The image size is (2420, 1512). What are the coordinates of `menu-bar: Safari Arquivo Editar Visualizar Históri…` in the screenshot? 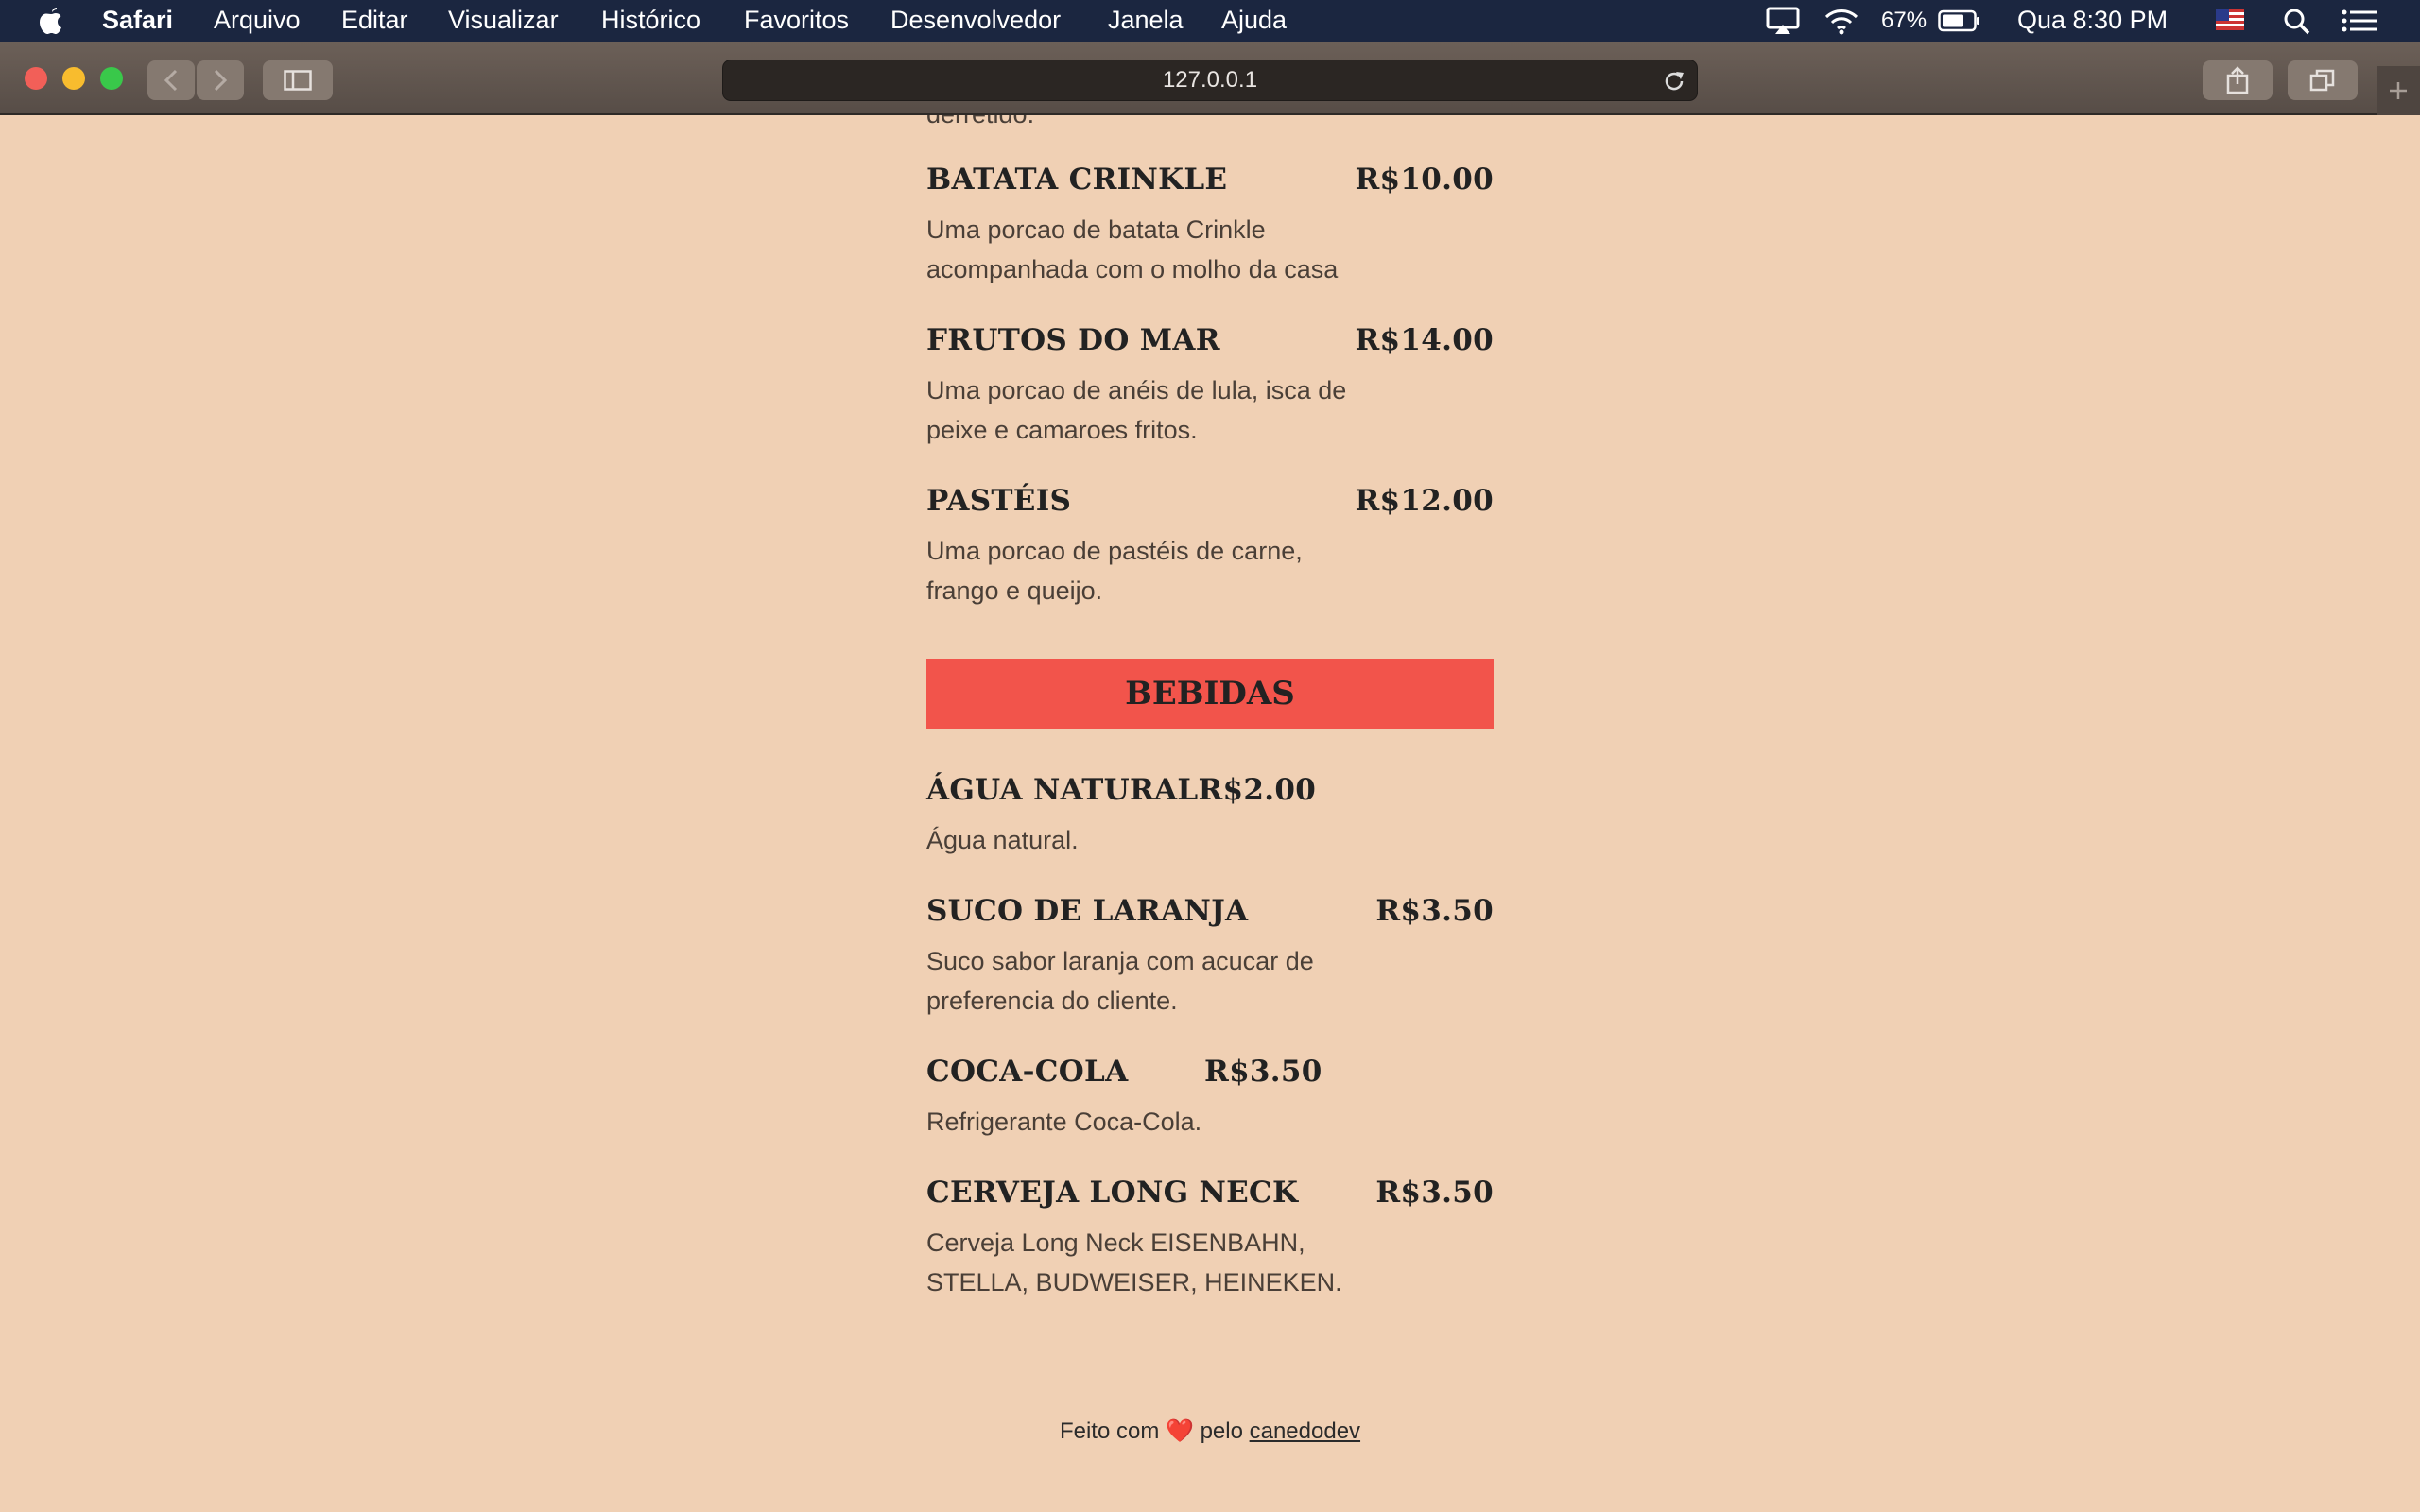 It's located at (1210, 21).